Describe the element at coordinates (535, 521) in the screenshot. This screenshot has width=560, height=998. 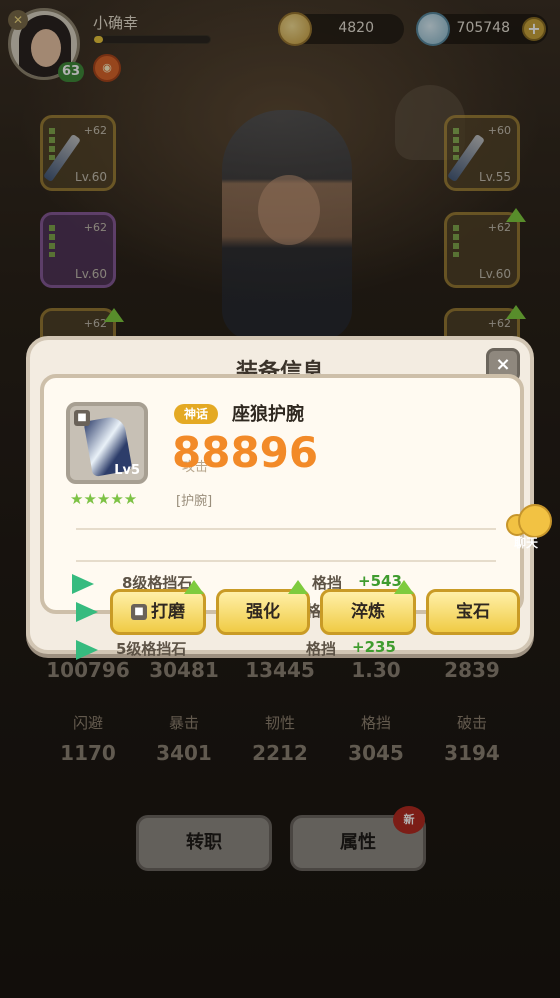
I see `chat-icon` at that location.